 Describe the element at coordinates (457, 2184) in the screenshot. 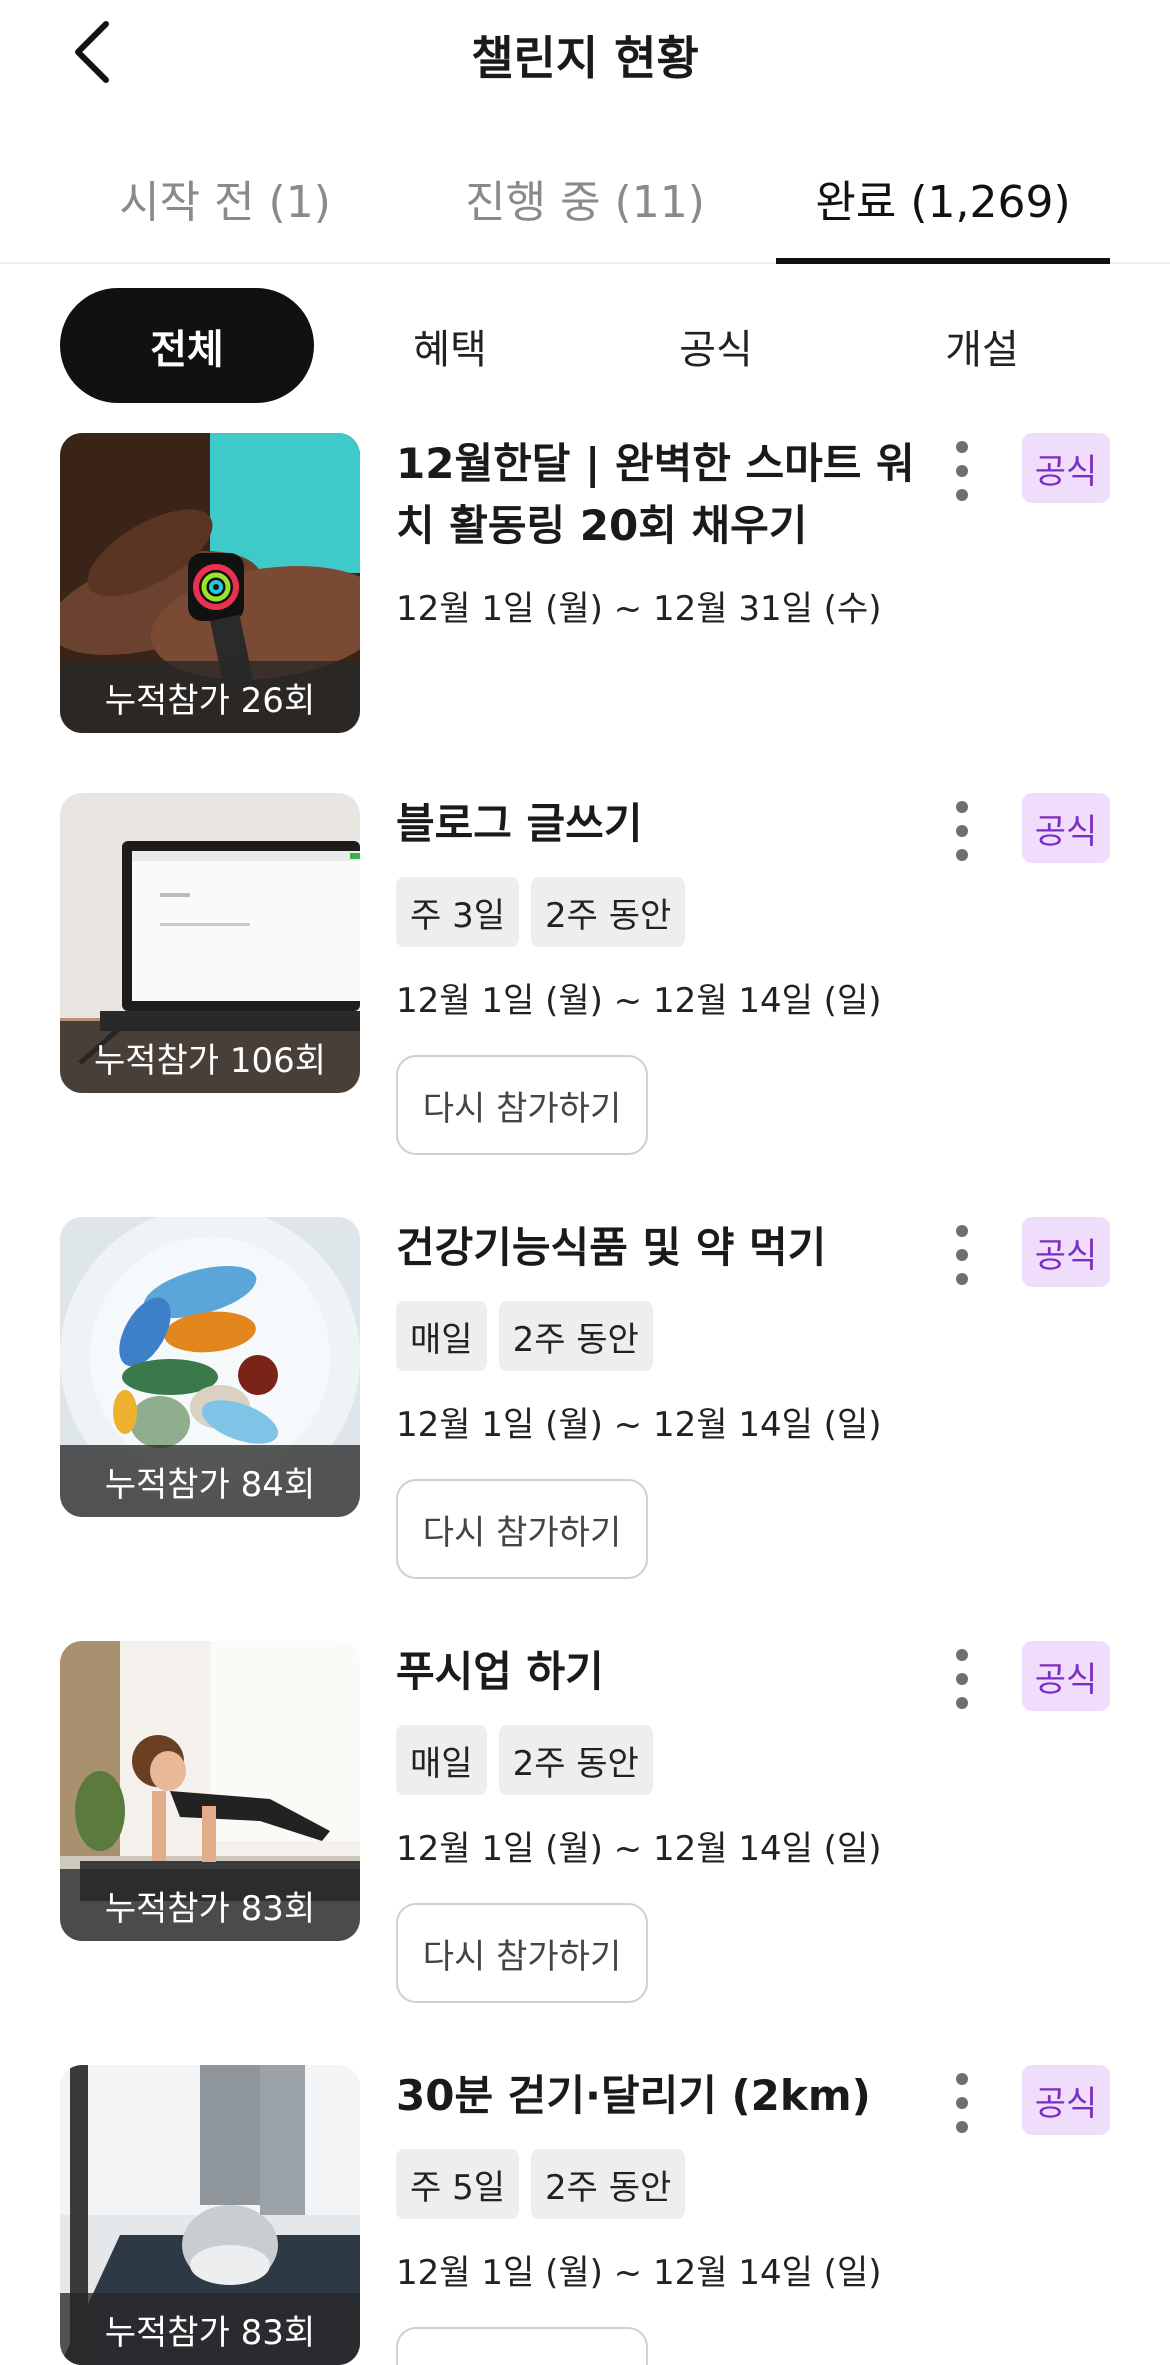

I see `frequency-tag: 주 5일` at that location.